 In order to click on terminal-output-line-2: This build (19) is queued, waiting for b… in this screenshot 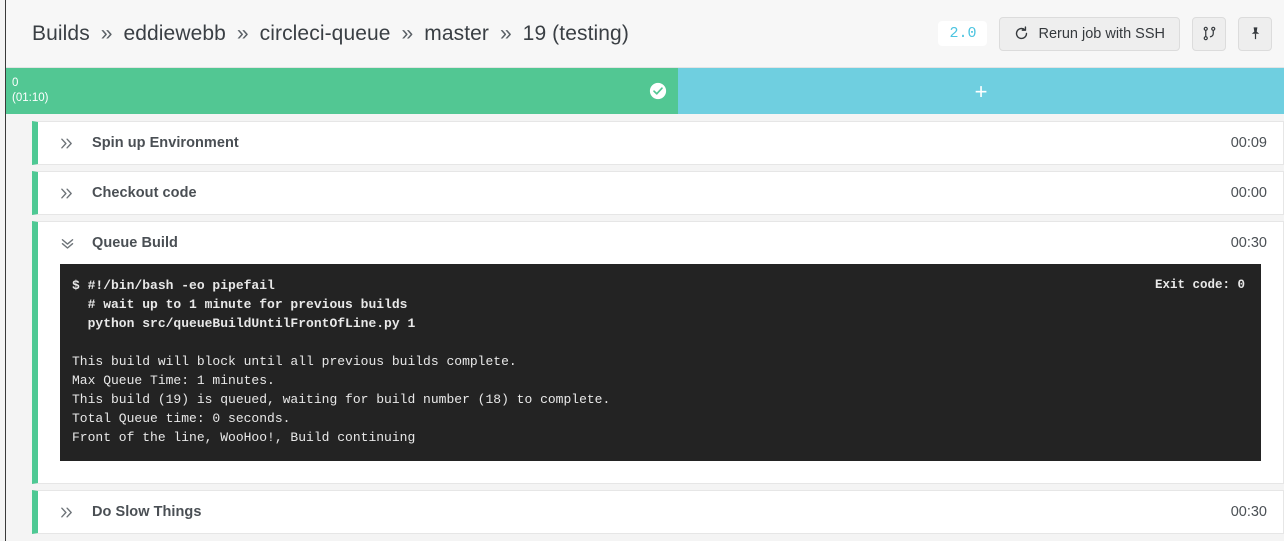, I will do `click(341, 399)`.